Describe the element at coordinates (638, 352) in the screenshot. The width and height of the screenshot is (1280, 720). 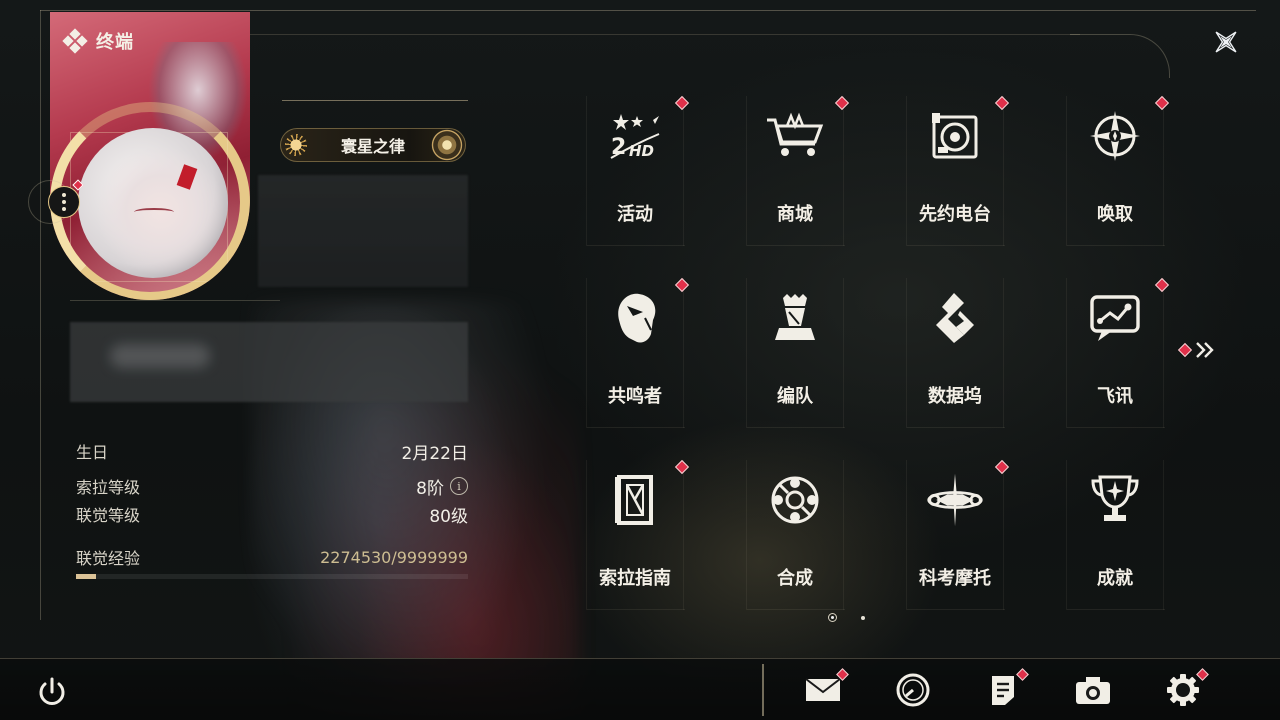
I see `menu-item-5: 共鸣者` at that location.